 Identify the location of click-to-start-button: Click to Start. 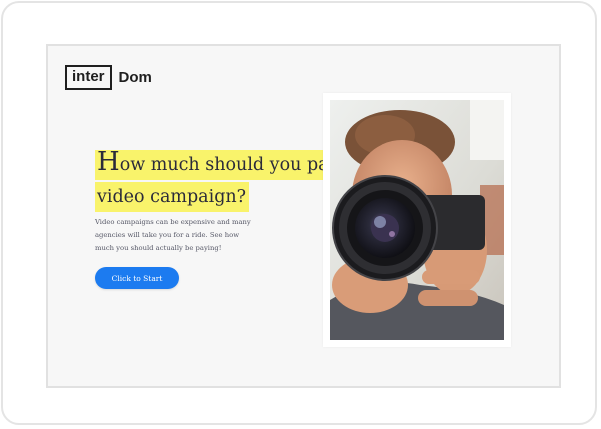
(137, 278).